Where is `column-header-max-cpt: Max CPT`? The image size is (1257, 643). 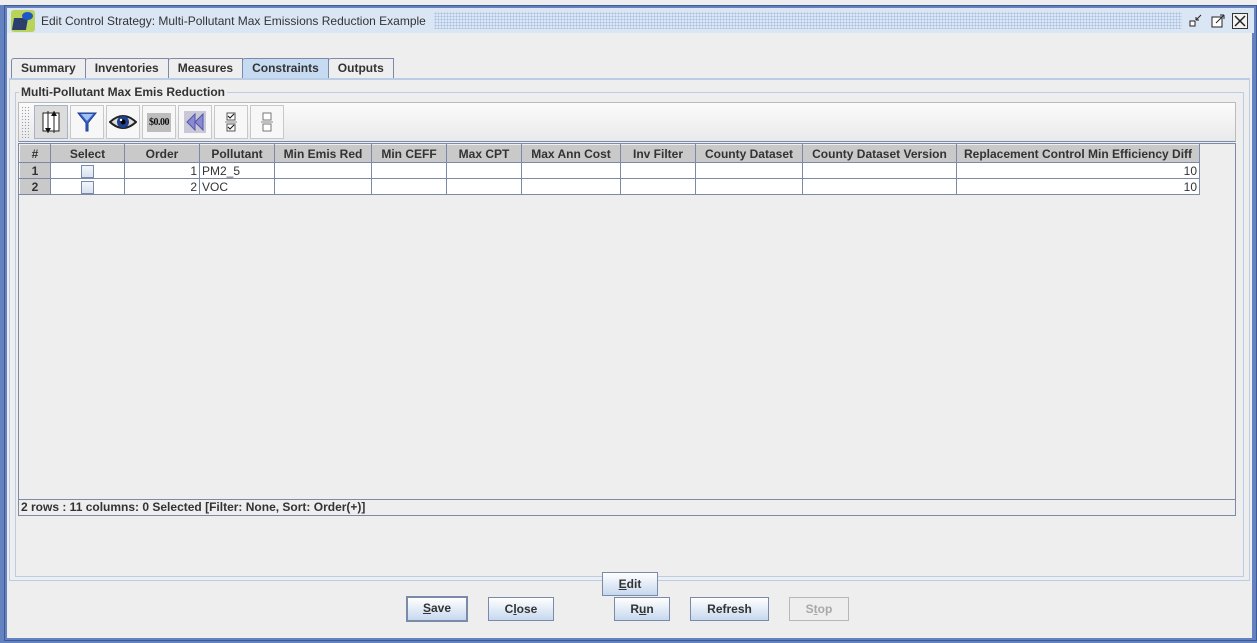
column-header-max-cpt: Max CPT is located at coordinates (484, 153).